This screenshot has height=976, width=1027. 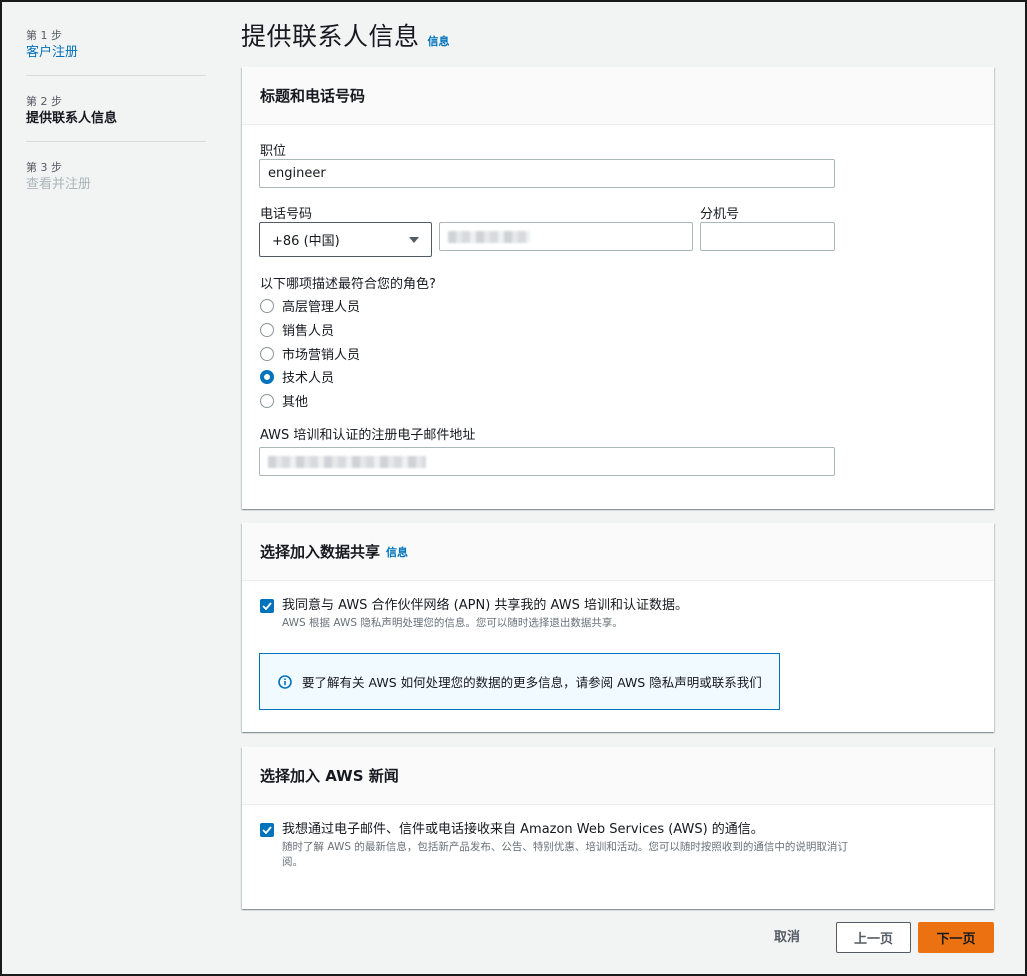 I want to click on role-option-label: 高层管理人员, so click(x=321, y=307).